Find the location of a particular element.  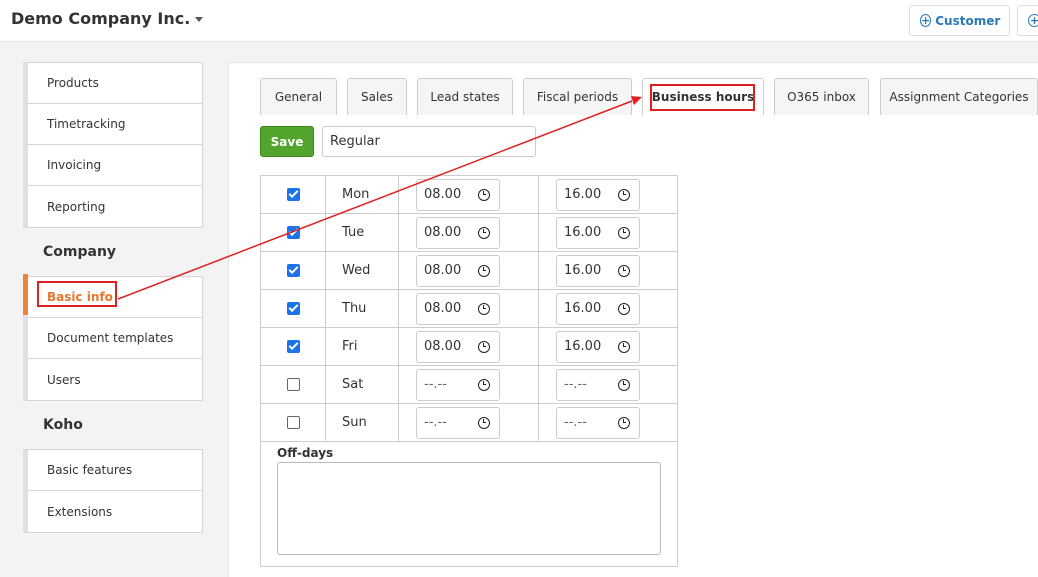

table-row: Mon 08.00 16.00 is located at coordinates (469, 195).